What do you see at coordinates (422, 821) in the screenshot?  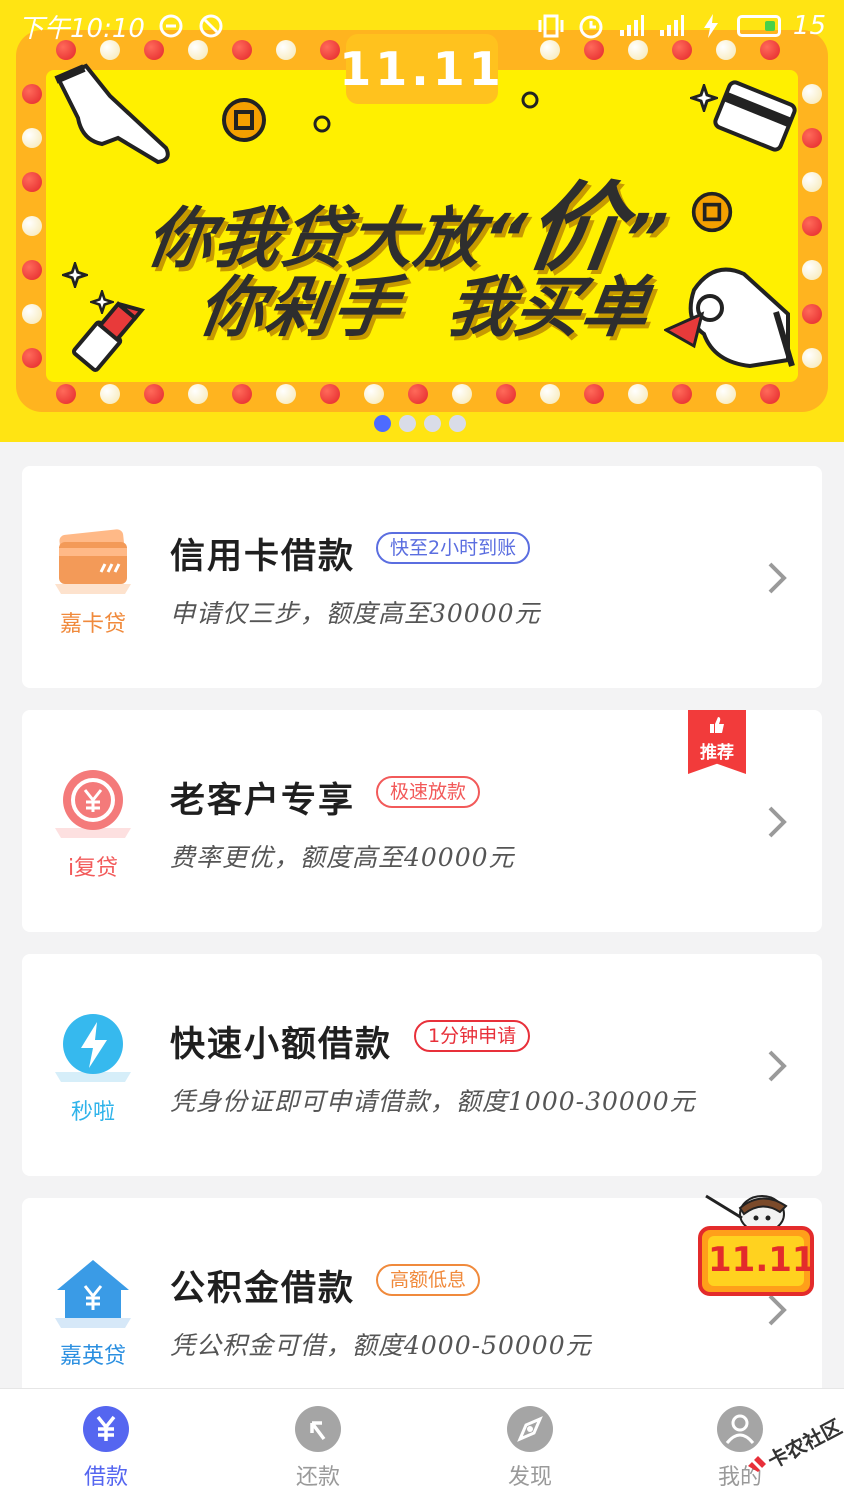 I see `loan-card-returning-customer: 推荐 i复贷 老客户专享 极速放款 费率更优，额度高至40000元` at bounding box center [422, 821].